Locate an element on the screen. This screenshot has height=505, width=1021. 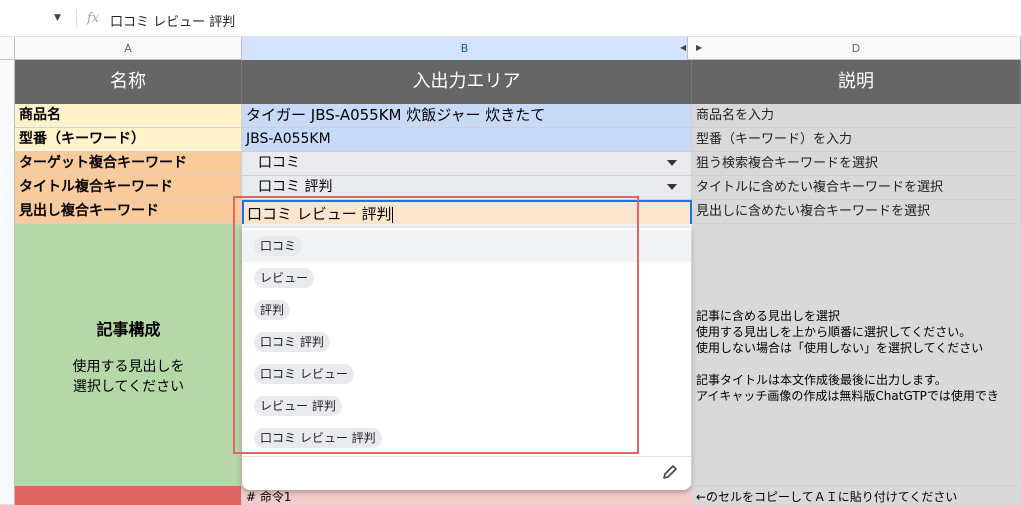
desc-line: 記事に含める見出しを選択 is located at coordinates (768, 316).